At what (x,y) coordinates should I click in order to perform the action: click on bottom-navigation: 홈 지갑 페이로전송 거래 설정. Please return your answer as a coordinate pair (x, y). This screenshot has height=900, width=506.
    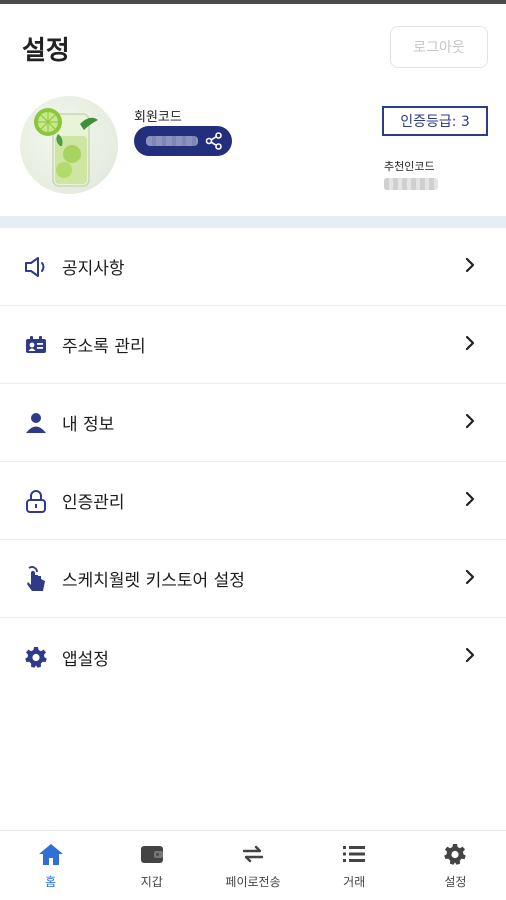
    Looking at the image, I should click on (253, 865).